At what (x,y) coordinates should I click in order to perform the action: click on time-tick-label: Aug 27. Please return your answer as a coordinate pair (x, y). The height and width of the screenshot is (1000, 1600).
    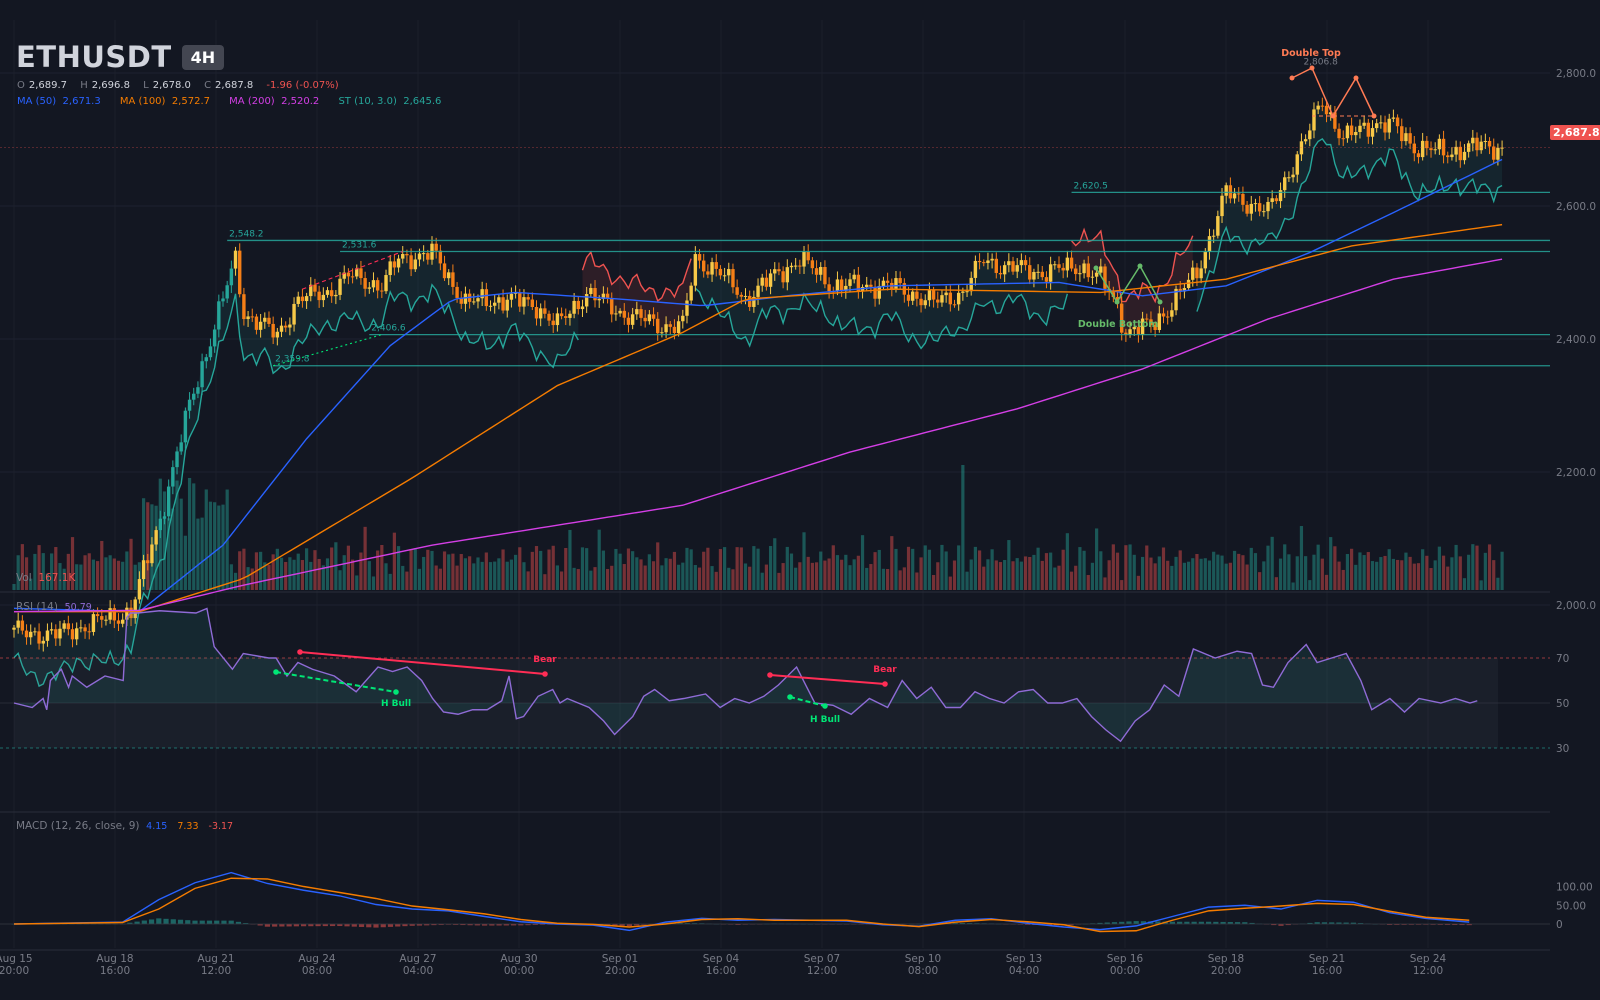
    Looking at the image, I should click on (417, 959).